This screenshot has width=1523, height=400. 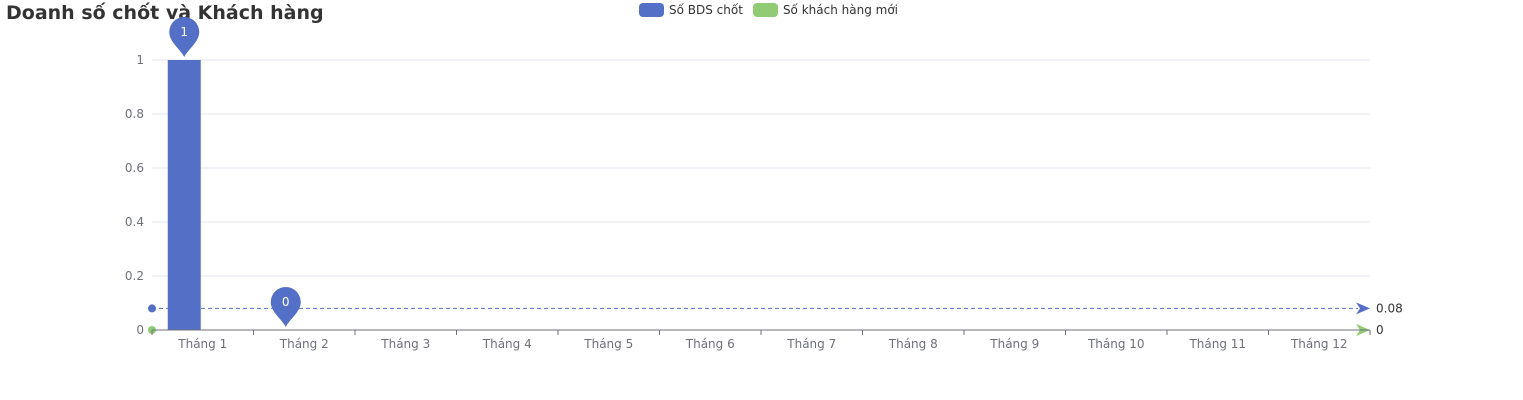 I want to click on mark-line-label: 0.08, so click(x=1389, y=308).